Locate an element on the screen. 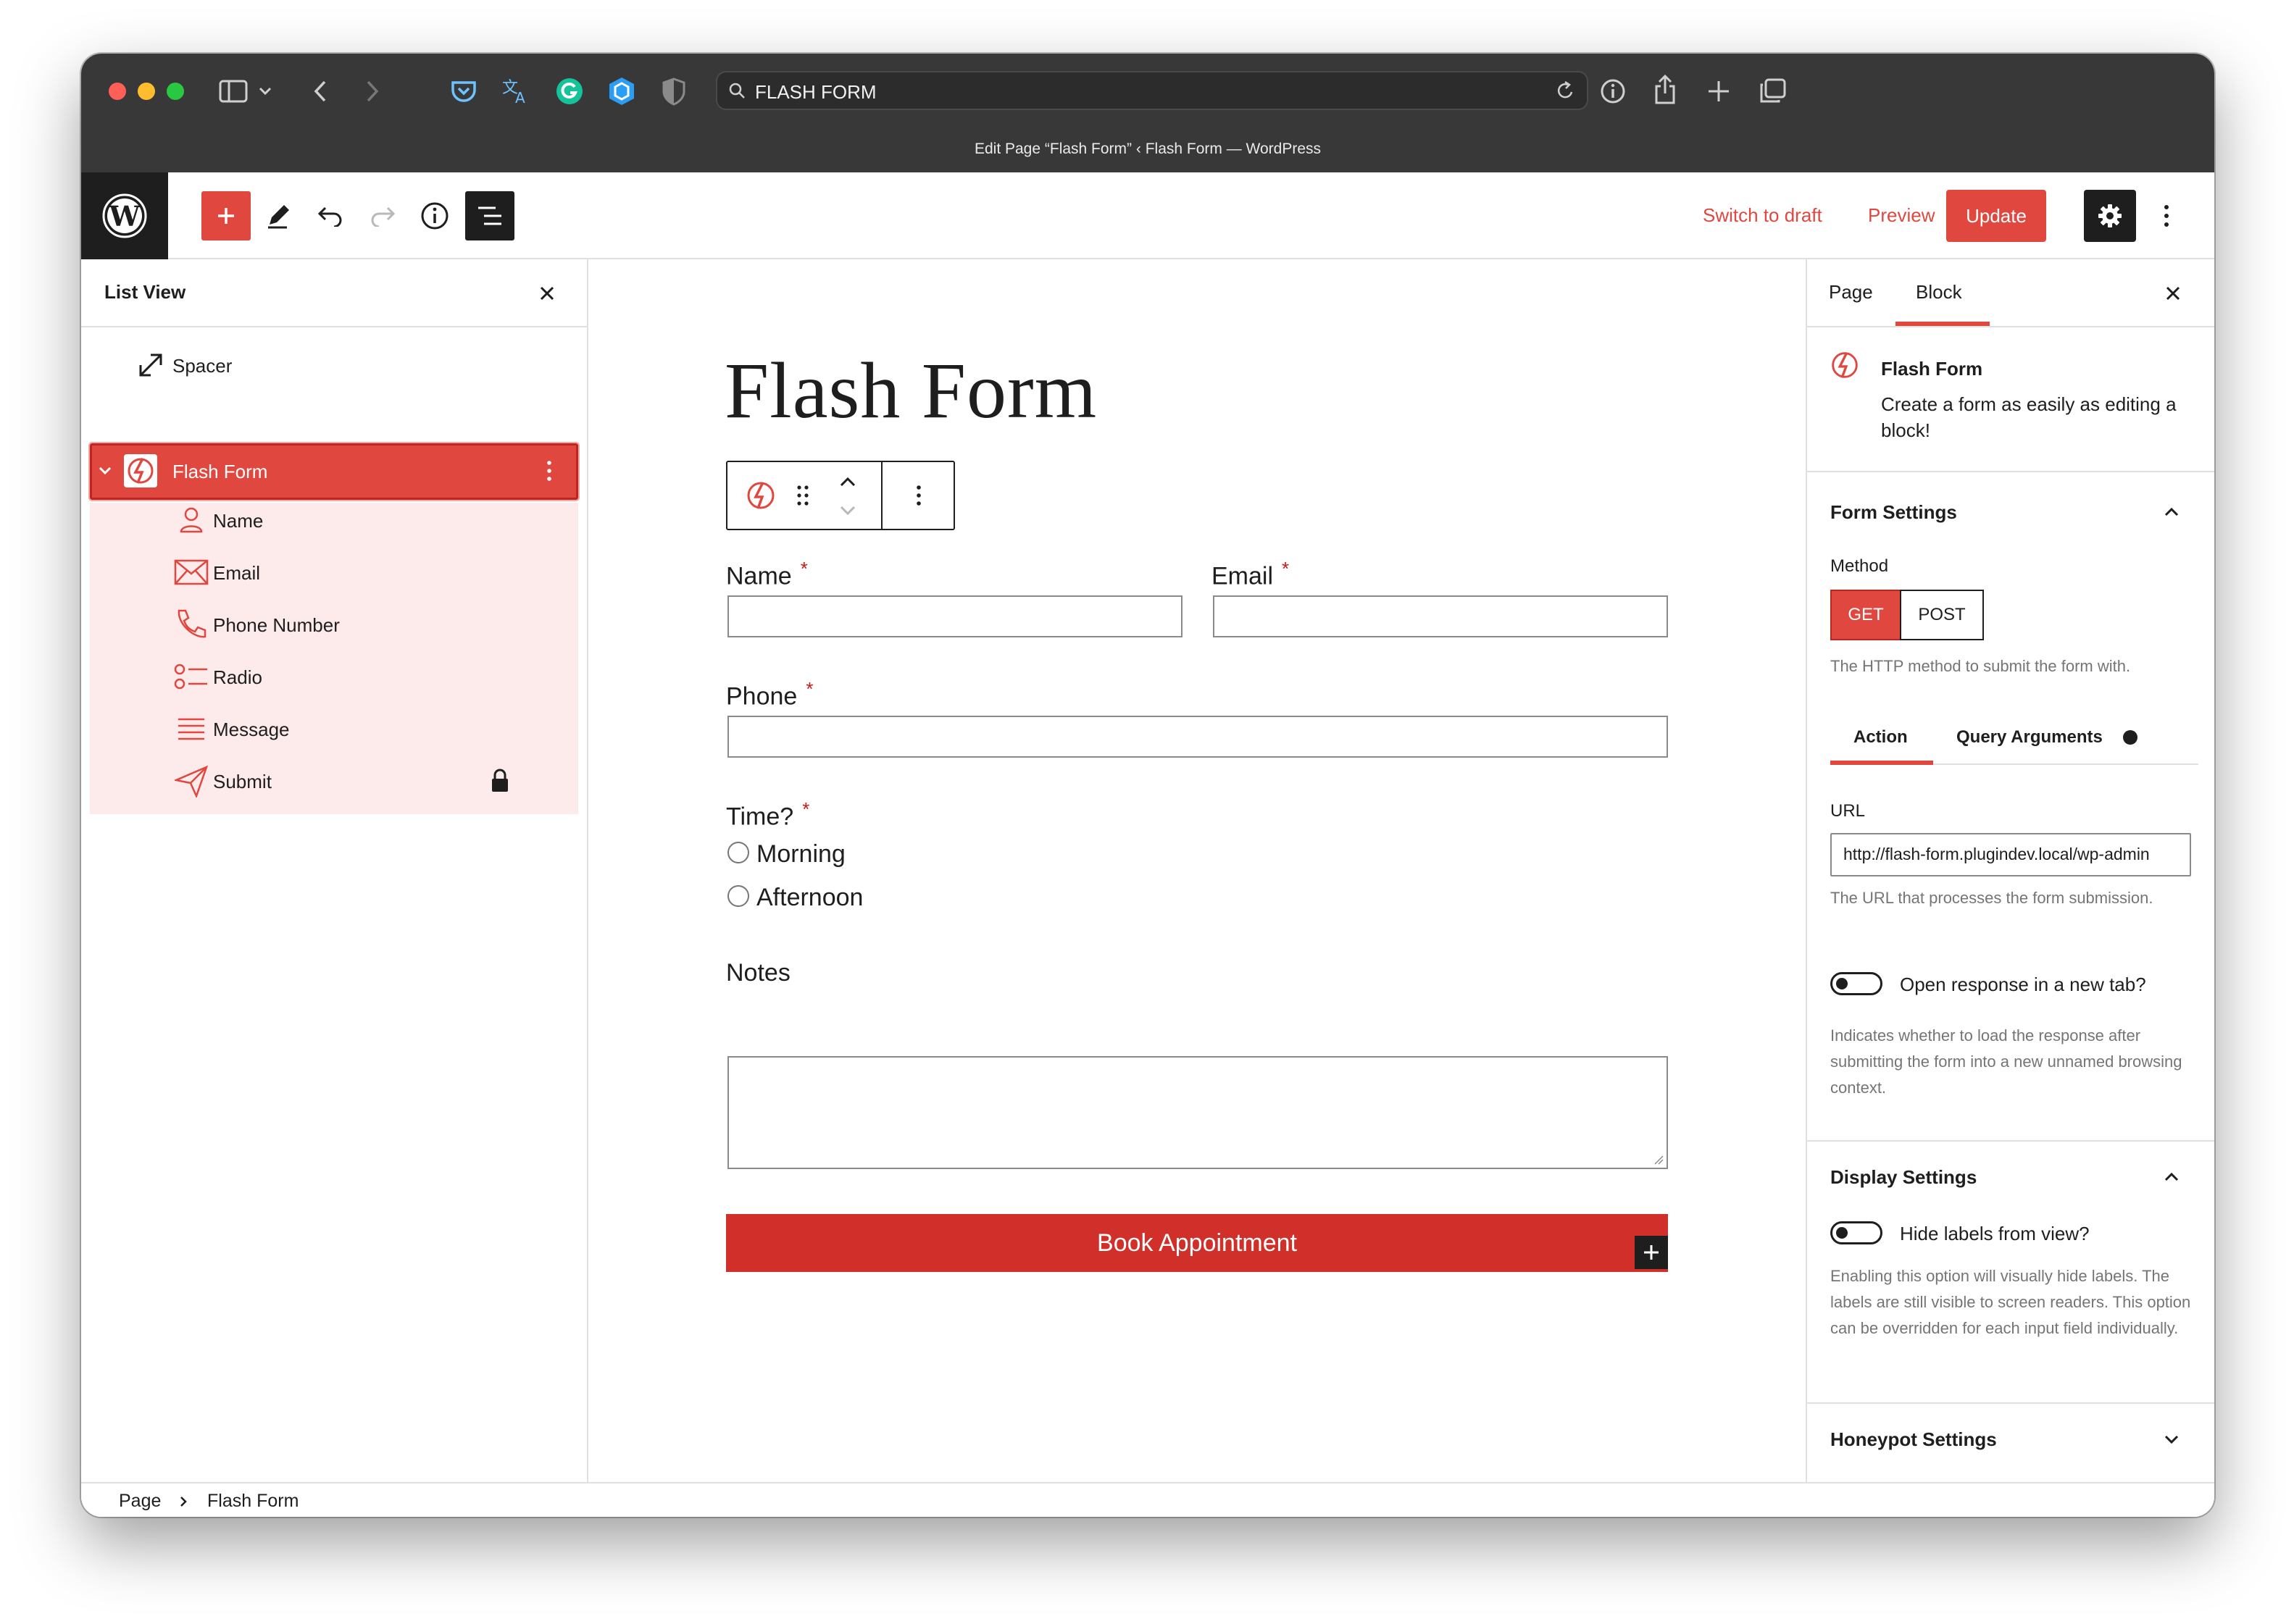 This screenshot has height=1624, width=2294. list-item-name: Name is located at coordinates (334, 520).